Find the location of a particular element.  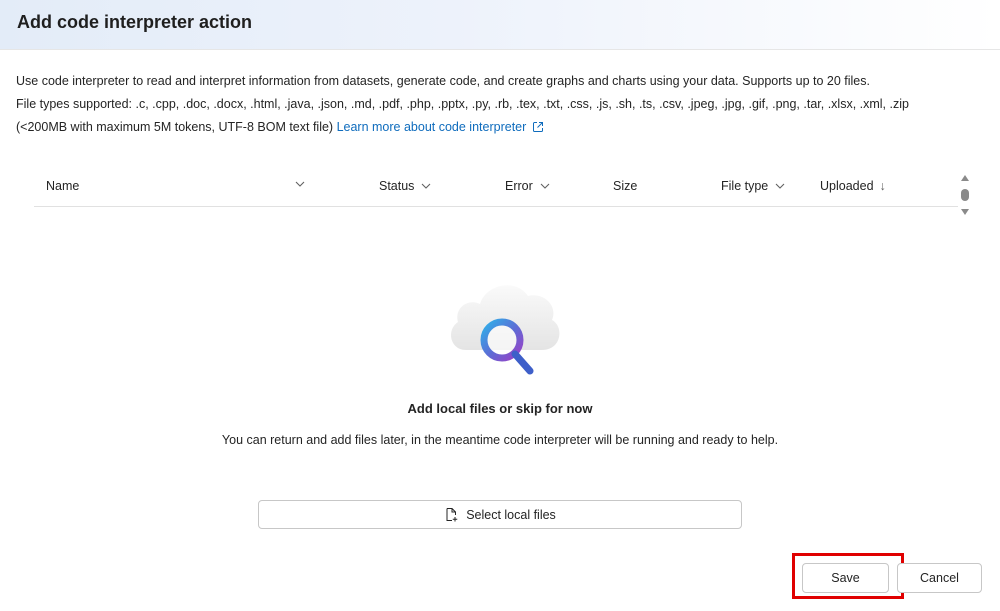

column-header-name: Name is located at coordinates (62, 186).